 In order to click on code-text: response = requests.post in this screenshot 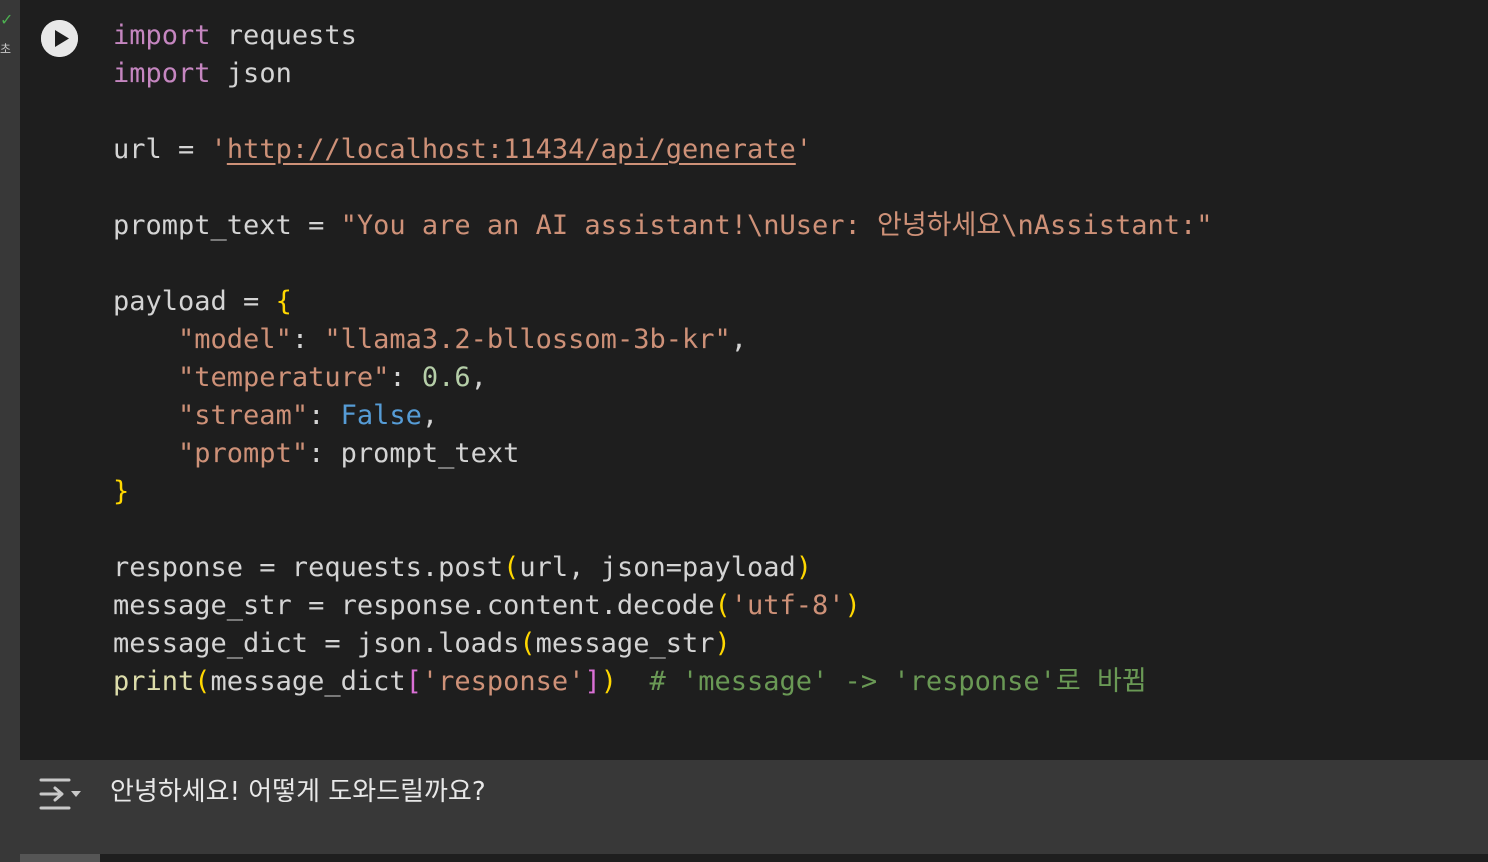, I will do `click(308, 567)`.